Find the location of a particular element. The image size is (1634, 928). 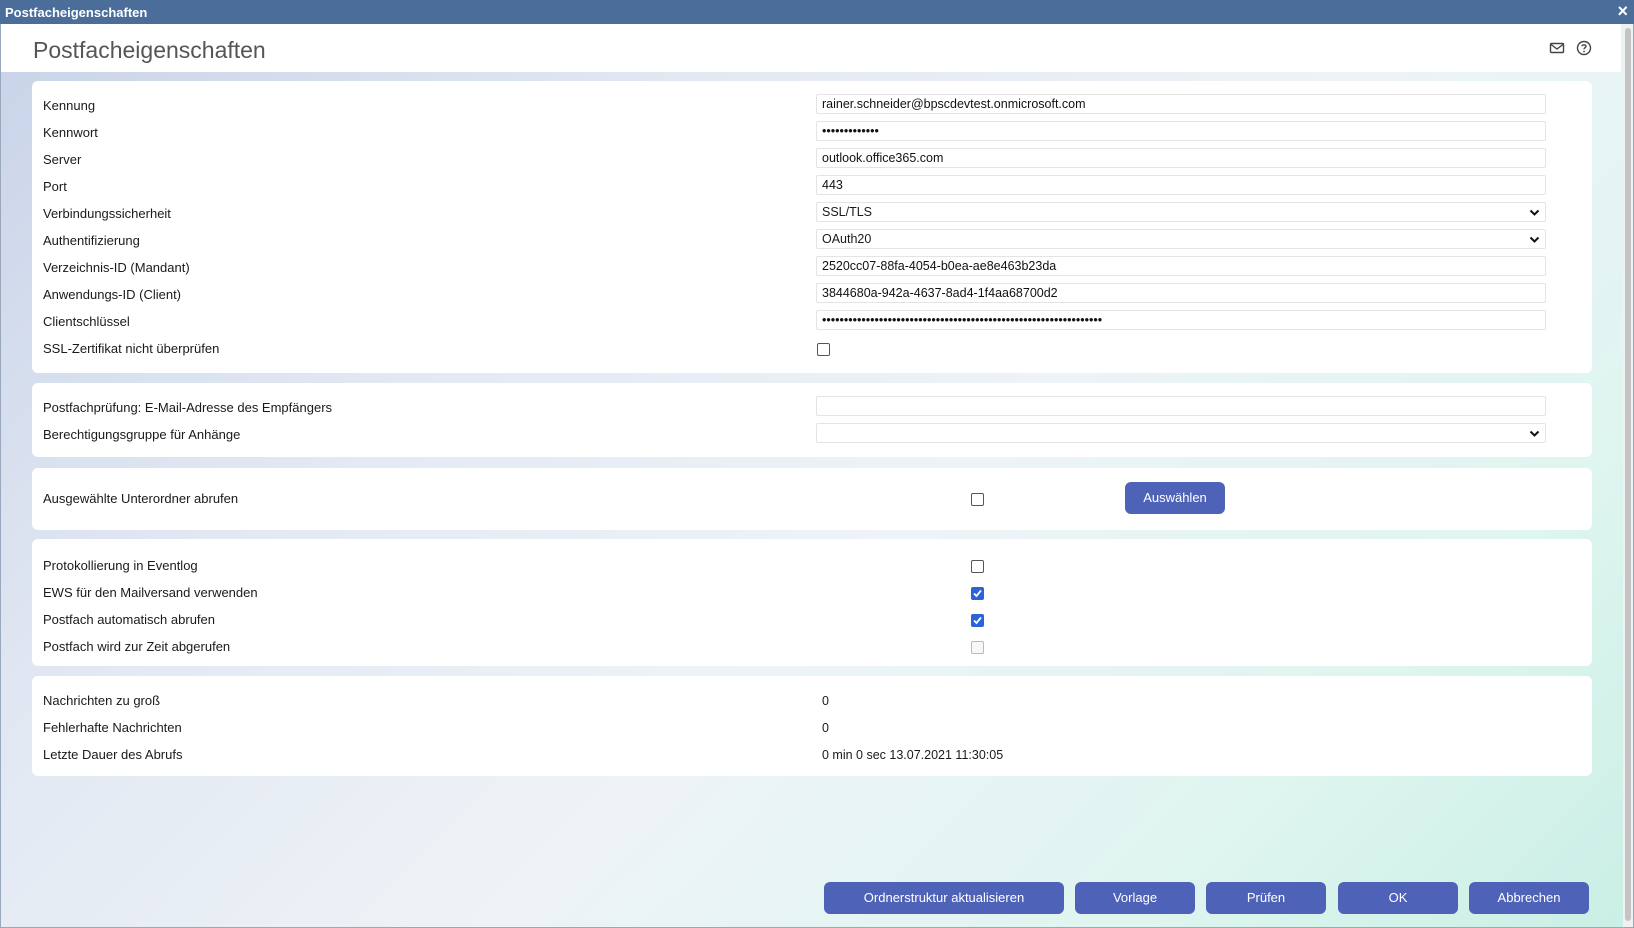

postfachpruefung-input is located at coordinates (1181, 406).